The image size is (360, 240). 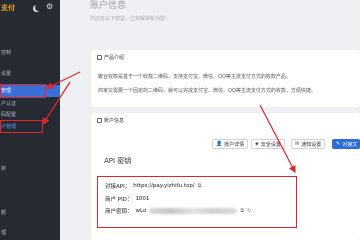 What do you see at coordinates (21, 126) in the screenshot?
I see `annotation-box-merchant` at bounding box center [21, 126].